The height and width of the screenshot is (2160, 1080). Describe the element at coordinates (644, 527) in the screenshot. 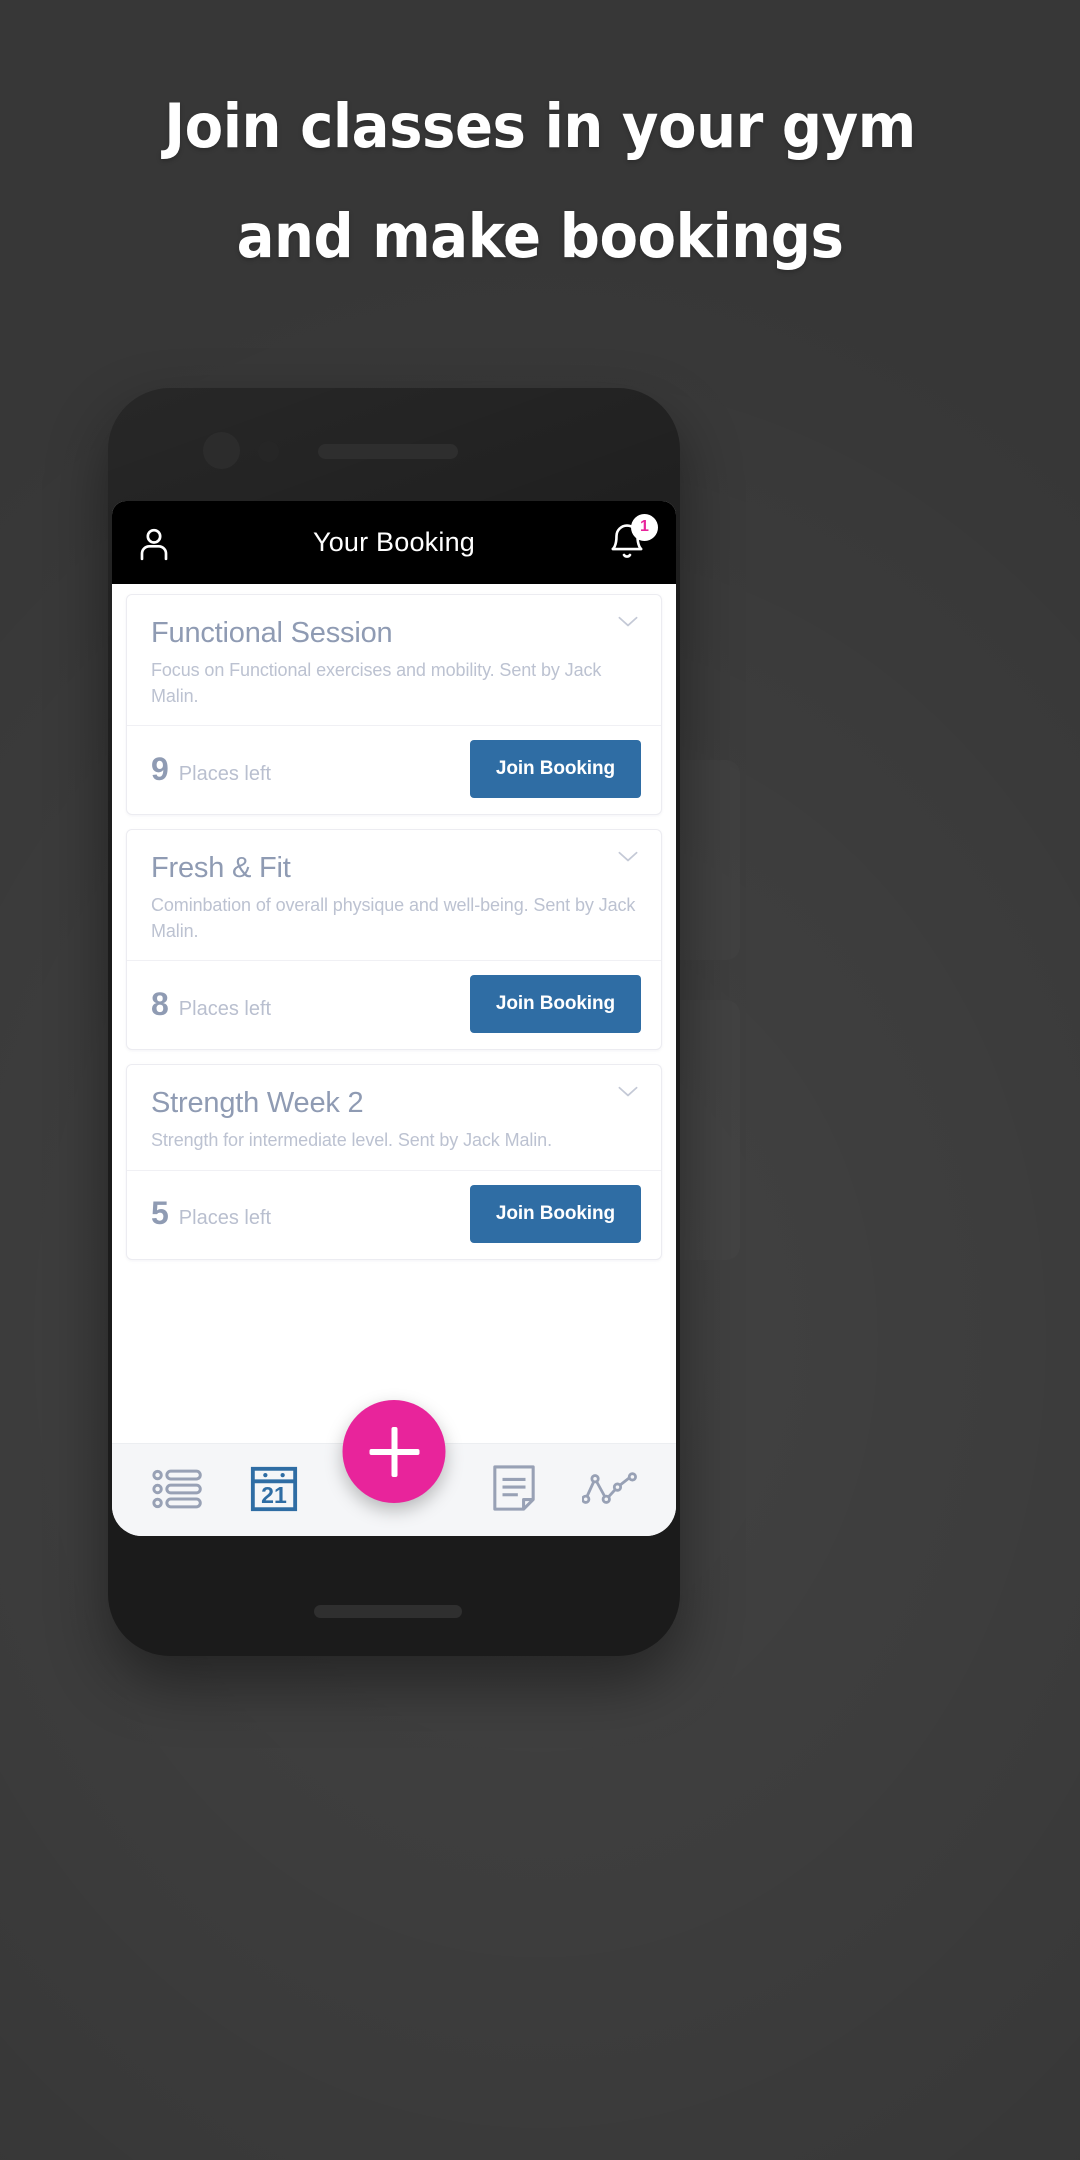

I see `notification-badge: 1` at that location.